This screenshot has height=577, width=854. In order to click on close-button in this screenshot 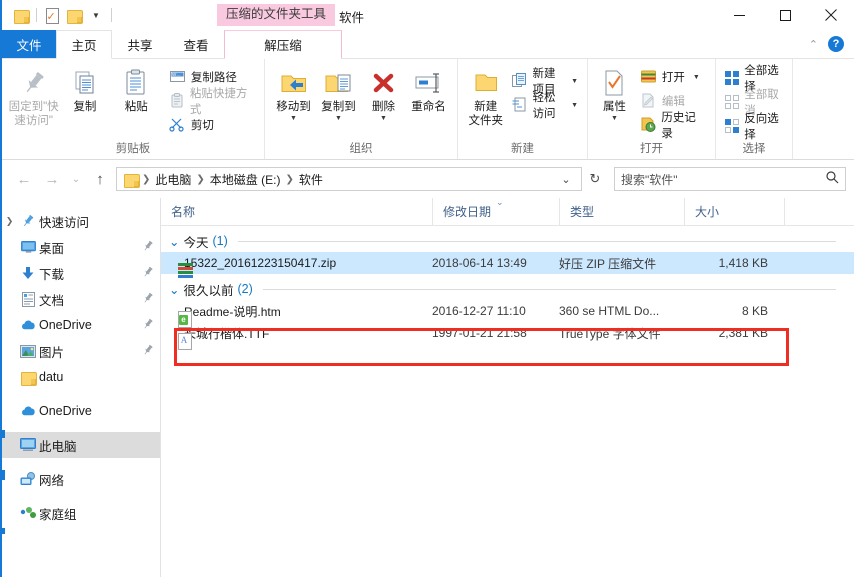, I will do `click(831, 15)`.